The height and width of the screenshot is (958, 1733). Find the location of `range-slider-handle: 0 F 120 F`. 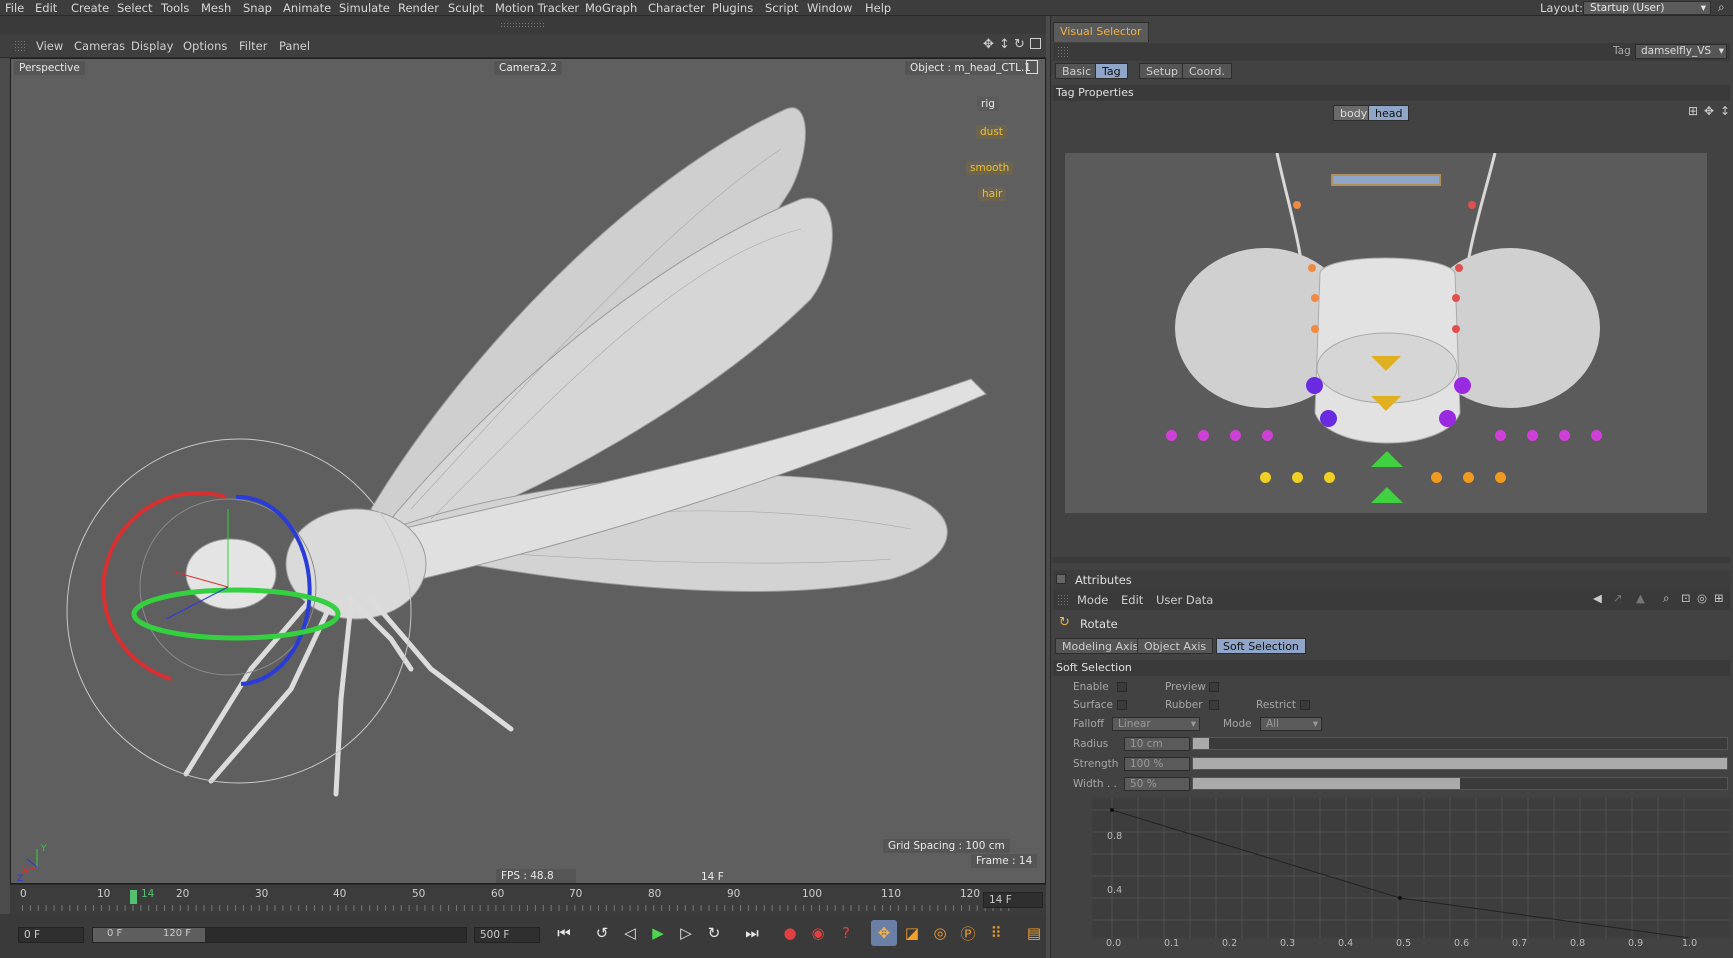

range-slider-handle: 0 F 120 F is located at coordinates (149, 935).